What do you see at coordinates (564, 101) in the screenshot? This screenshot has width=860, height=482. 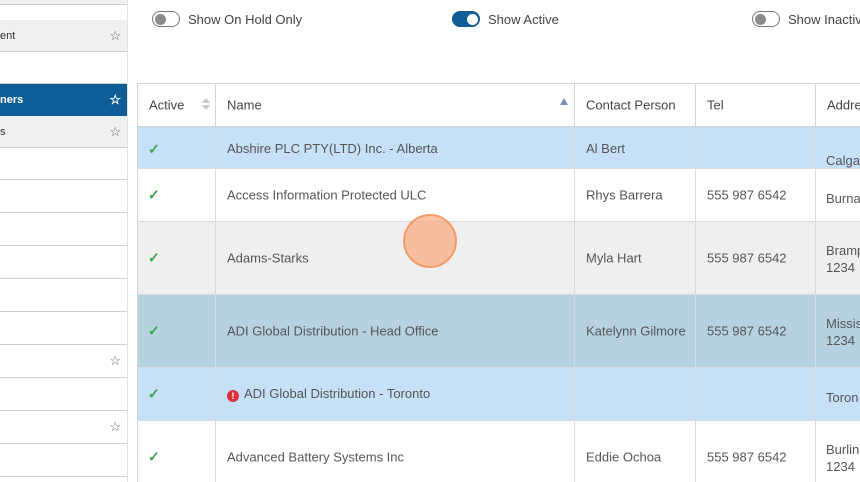 I see `sort-ascending-icon` at bounding box center [564, 101].